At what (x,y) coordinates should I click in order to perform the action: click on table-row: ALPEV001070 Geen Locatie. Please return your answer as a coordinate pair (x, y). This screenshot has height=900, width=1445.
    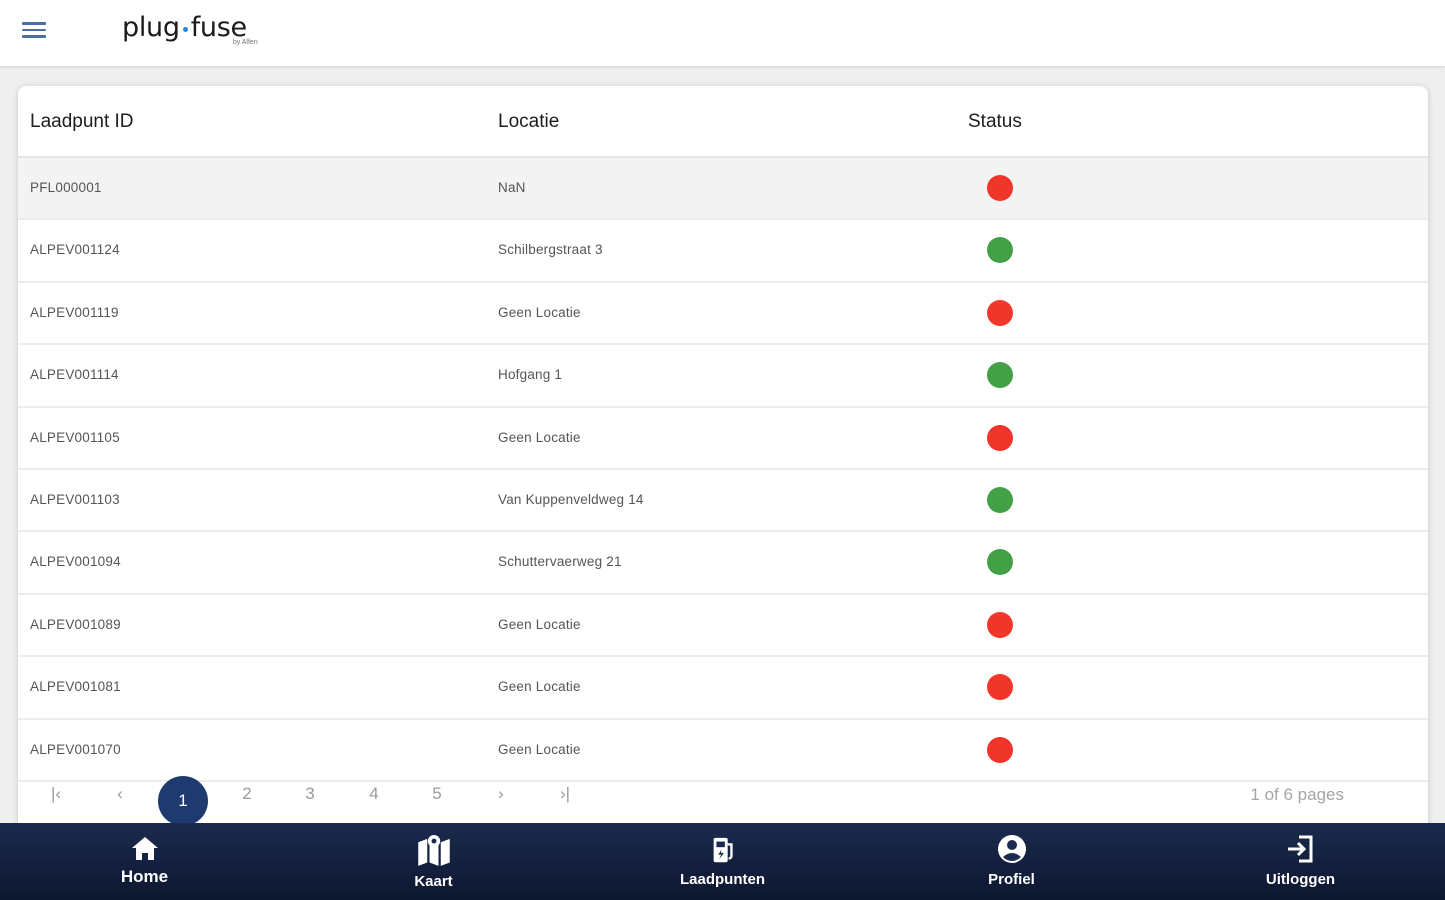
    Looking at the image, I should click on (723, 751).